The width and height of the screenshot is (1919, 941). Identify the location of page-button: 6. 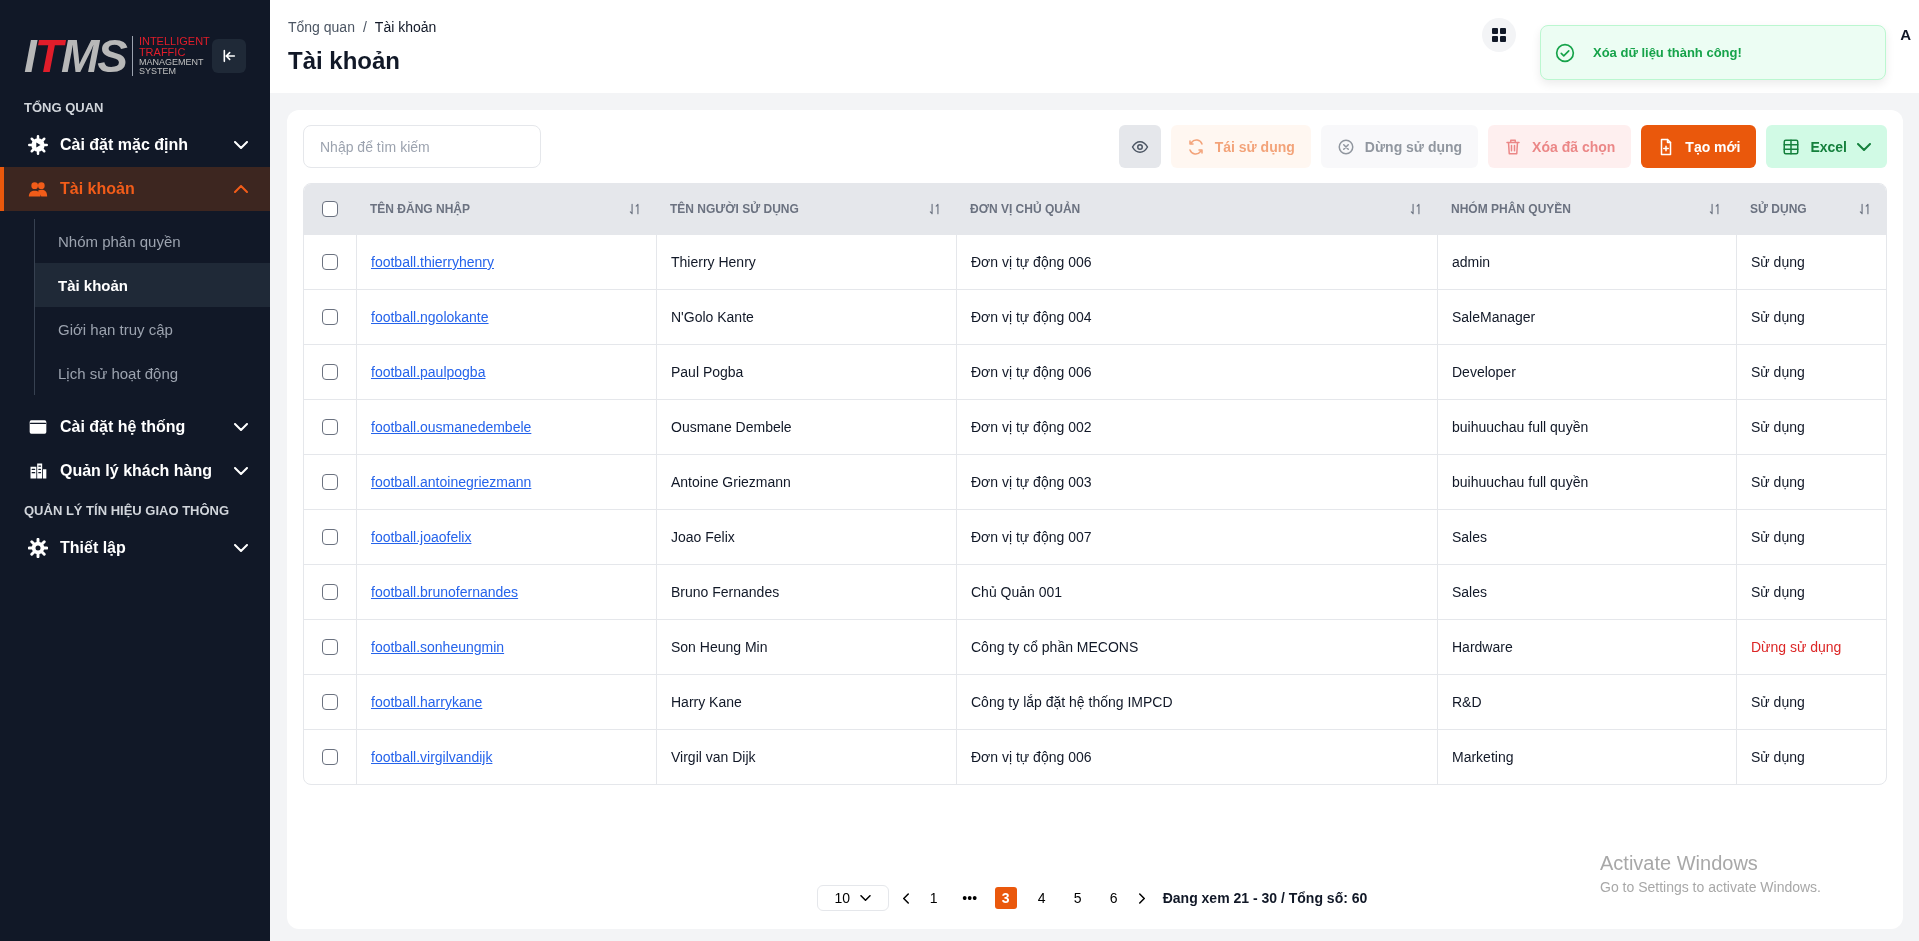
(1113, 898).